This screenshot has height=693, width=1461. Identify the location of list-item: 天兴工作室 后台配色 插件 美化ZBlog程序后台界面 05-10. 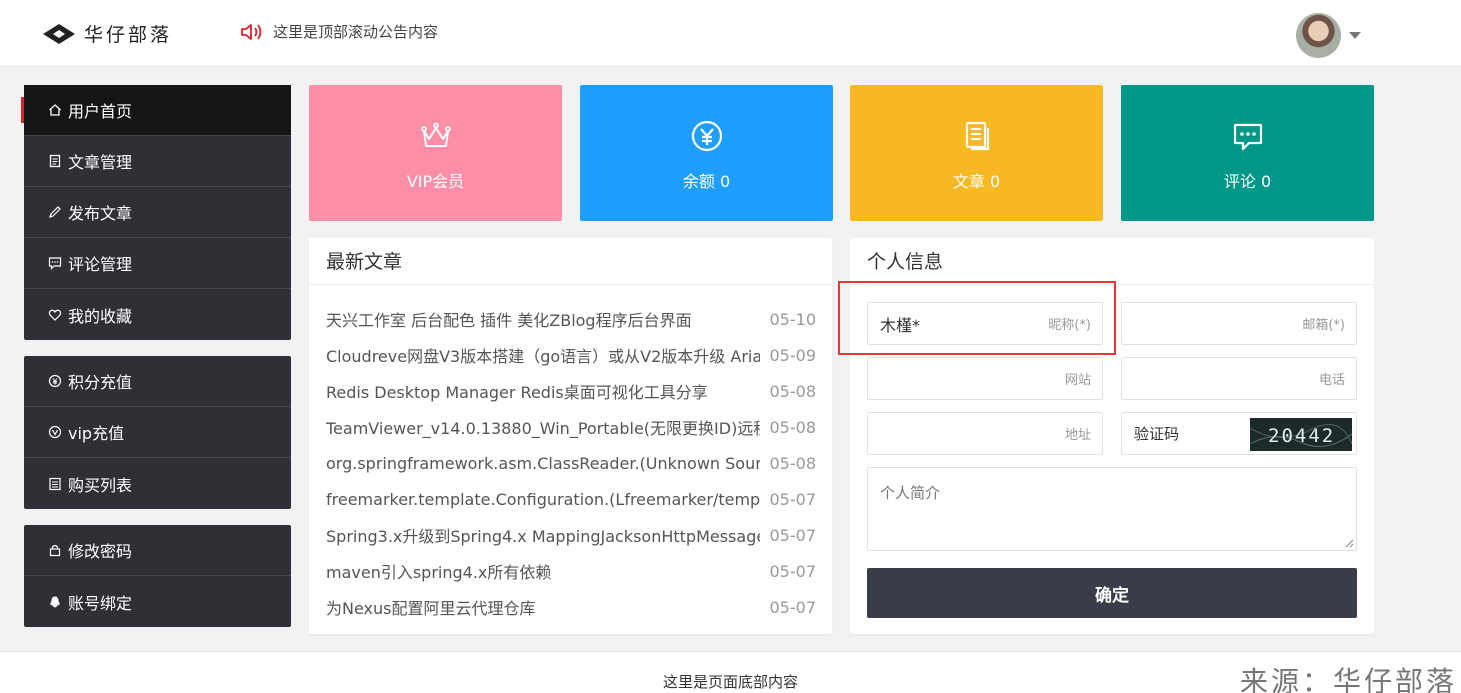
(570, 319).